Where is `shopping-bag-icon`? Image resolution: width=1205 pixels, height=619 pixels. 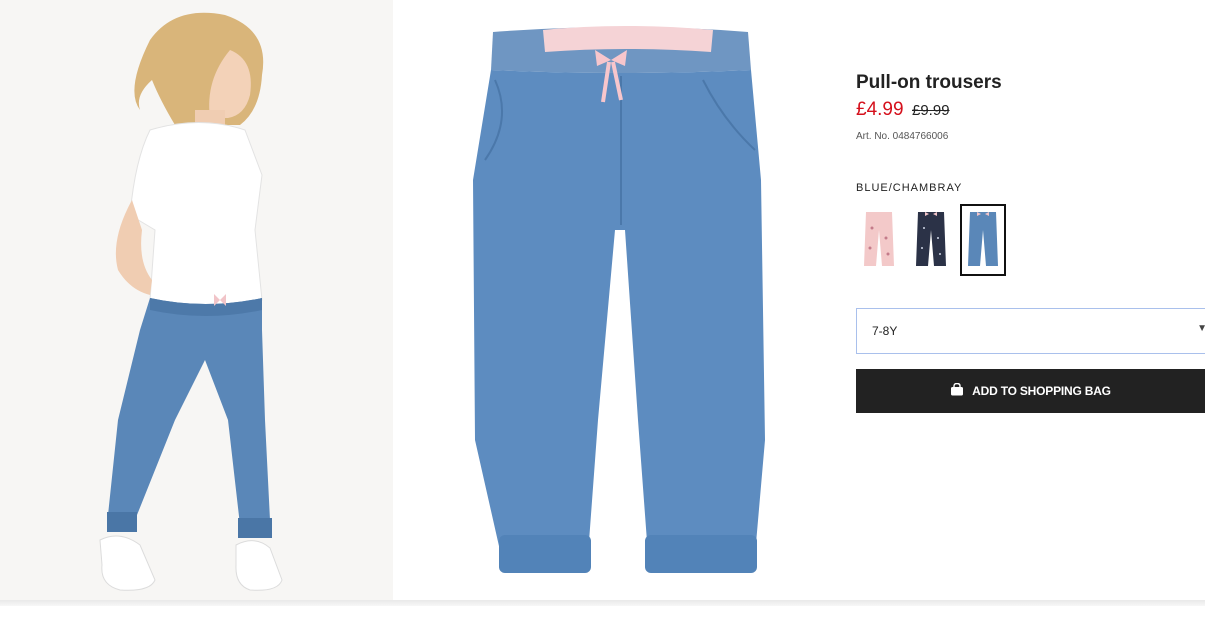 shopping-bag-icon is located at coordinates (957, 390).